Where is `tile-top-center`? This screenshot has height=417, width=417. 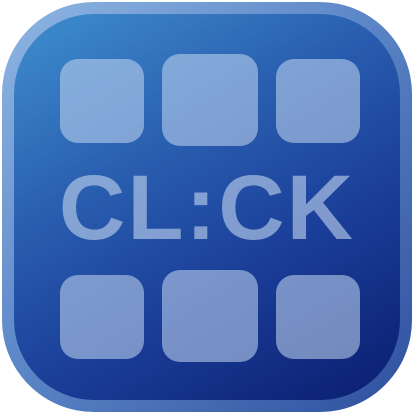
tile-top-center is located at coordinates (210, 100).